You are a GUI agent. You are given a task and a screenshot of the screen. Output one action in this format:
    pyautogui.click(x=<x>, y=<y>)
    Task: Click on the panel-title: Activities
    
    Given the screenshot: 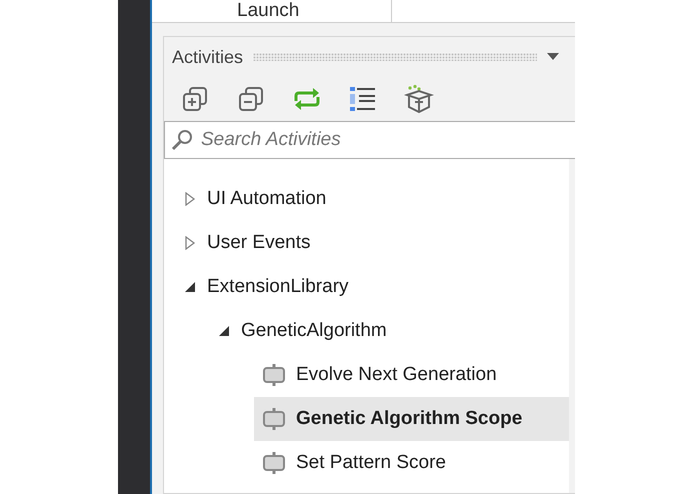 What is the action you would take?
    pyautogui.click(x=208, y=57)
    